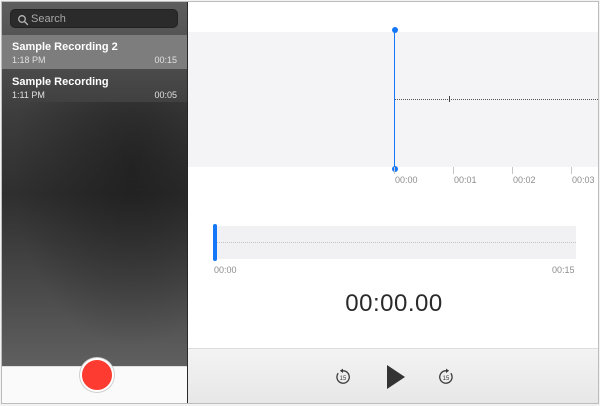 This screenshot has height=406, width=600. Describe the element at coordinates (225, 270) in the screenshot. I see `overview-start-label: 00:00` at that location.